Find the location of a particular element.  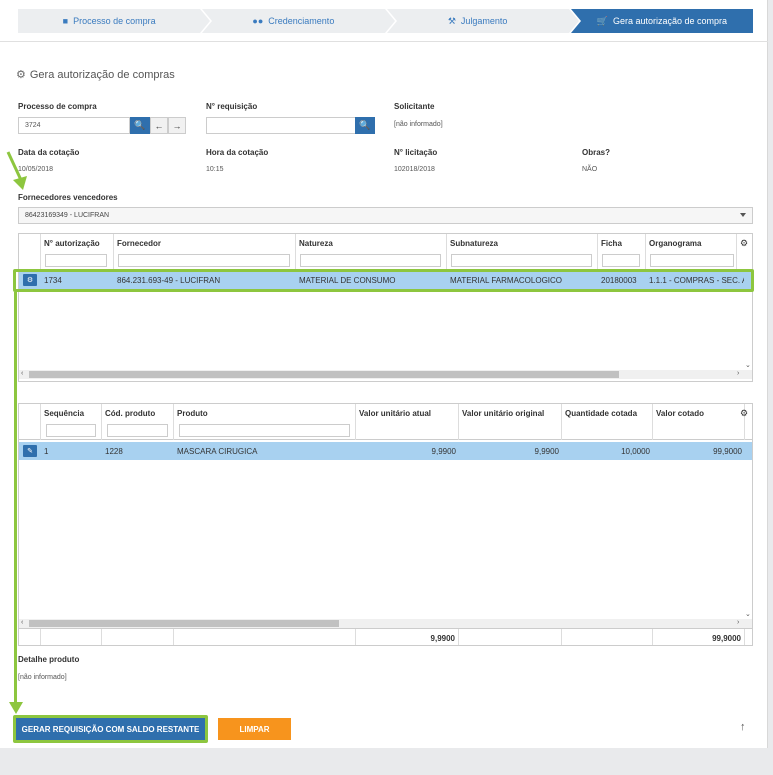

wizard-step-julgamento: ⚒ Julgamento is located at coordinates (483, 21).